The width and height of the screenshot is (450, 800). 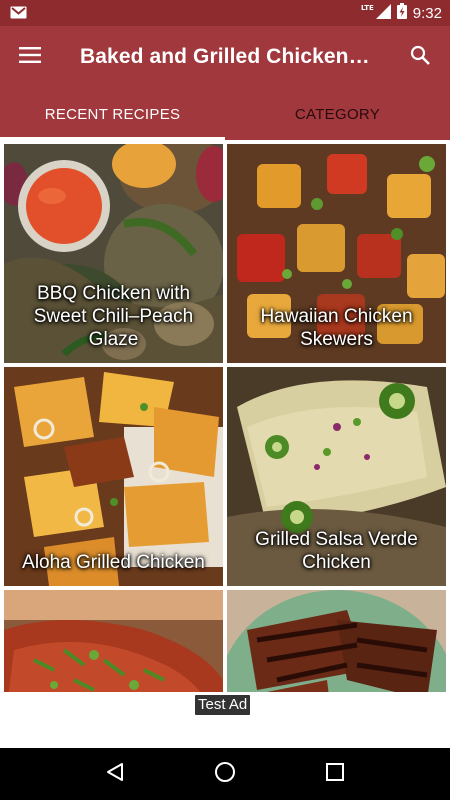 I want to click on tab-bar: RECENT RECIPES CATEGORY, so click(x=225, y=114).